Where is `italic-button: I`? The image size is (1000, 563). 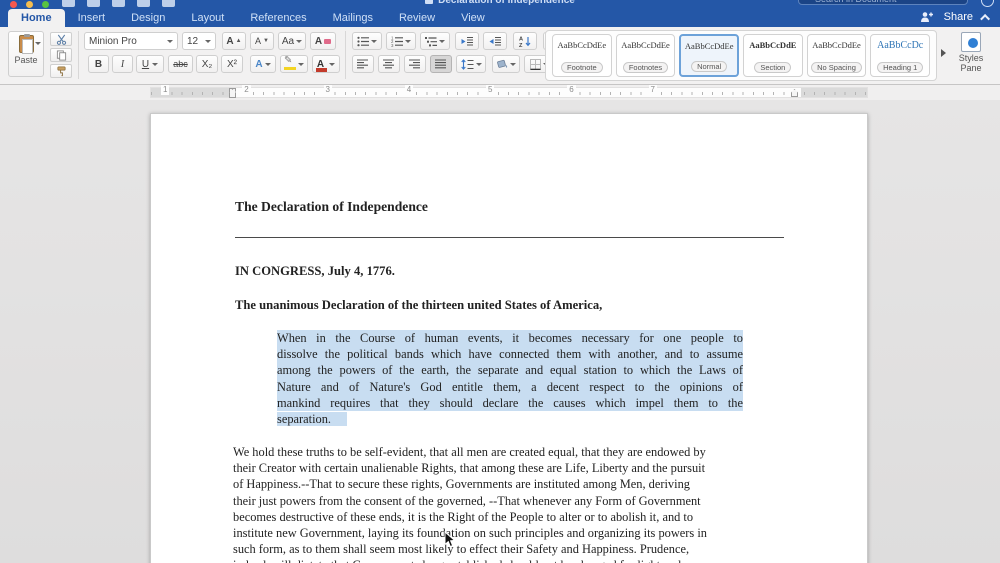
italic-button: I is located at coordinates (122, 64).